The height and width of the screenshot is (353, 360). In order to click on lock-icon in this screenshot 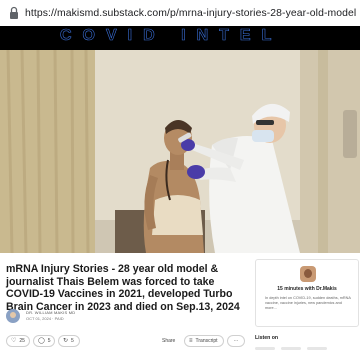, I will do `click(14, 13)`.